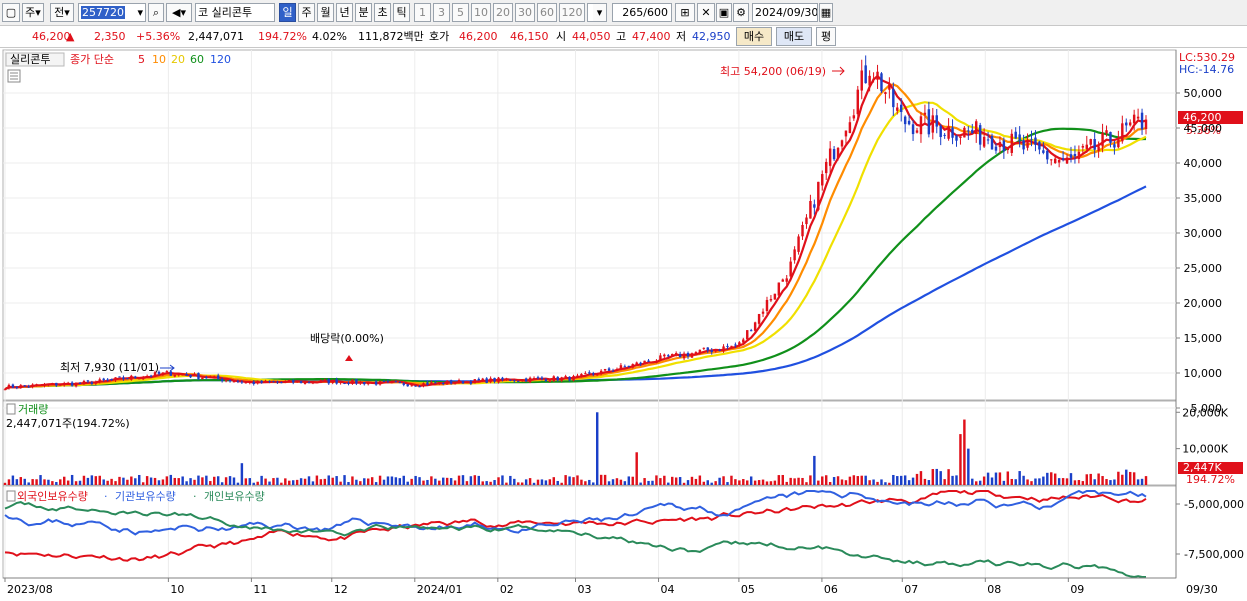 Image resolution: width=1247 pixels, height=601 pixels. Describe the element at coordinates (706, 12) in the screenshot. I see `zoom-icon: ✕` at that location.